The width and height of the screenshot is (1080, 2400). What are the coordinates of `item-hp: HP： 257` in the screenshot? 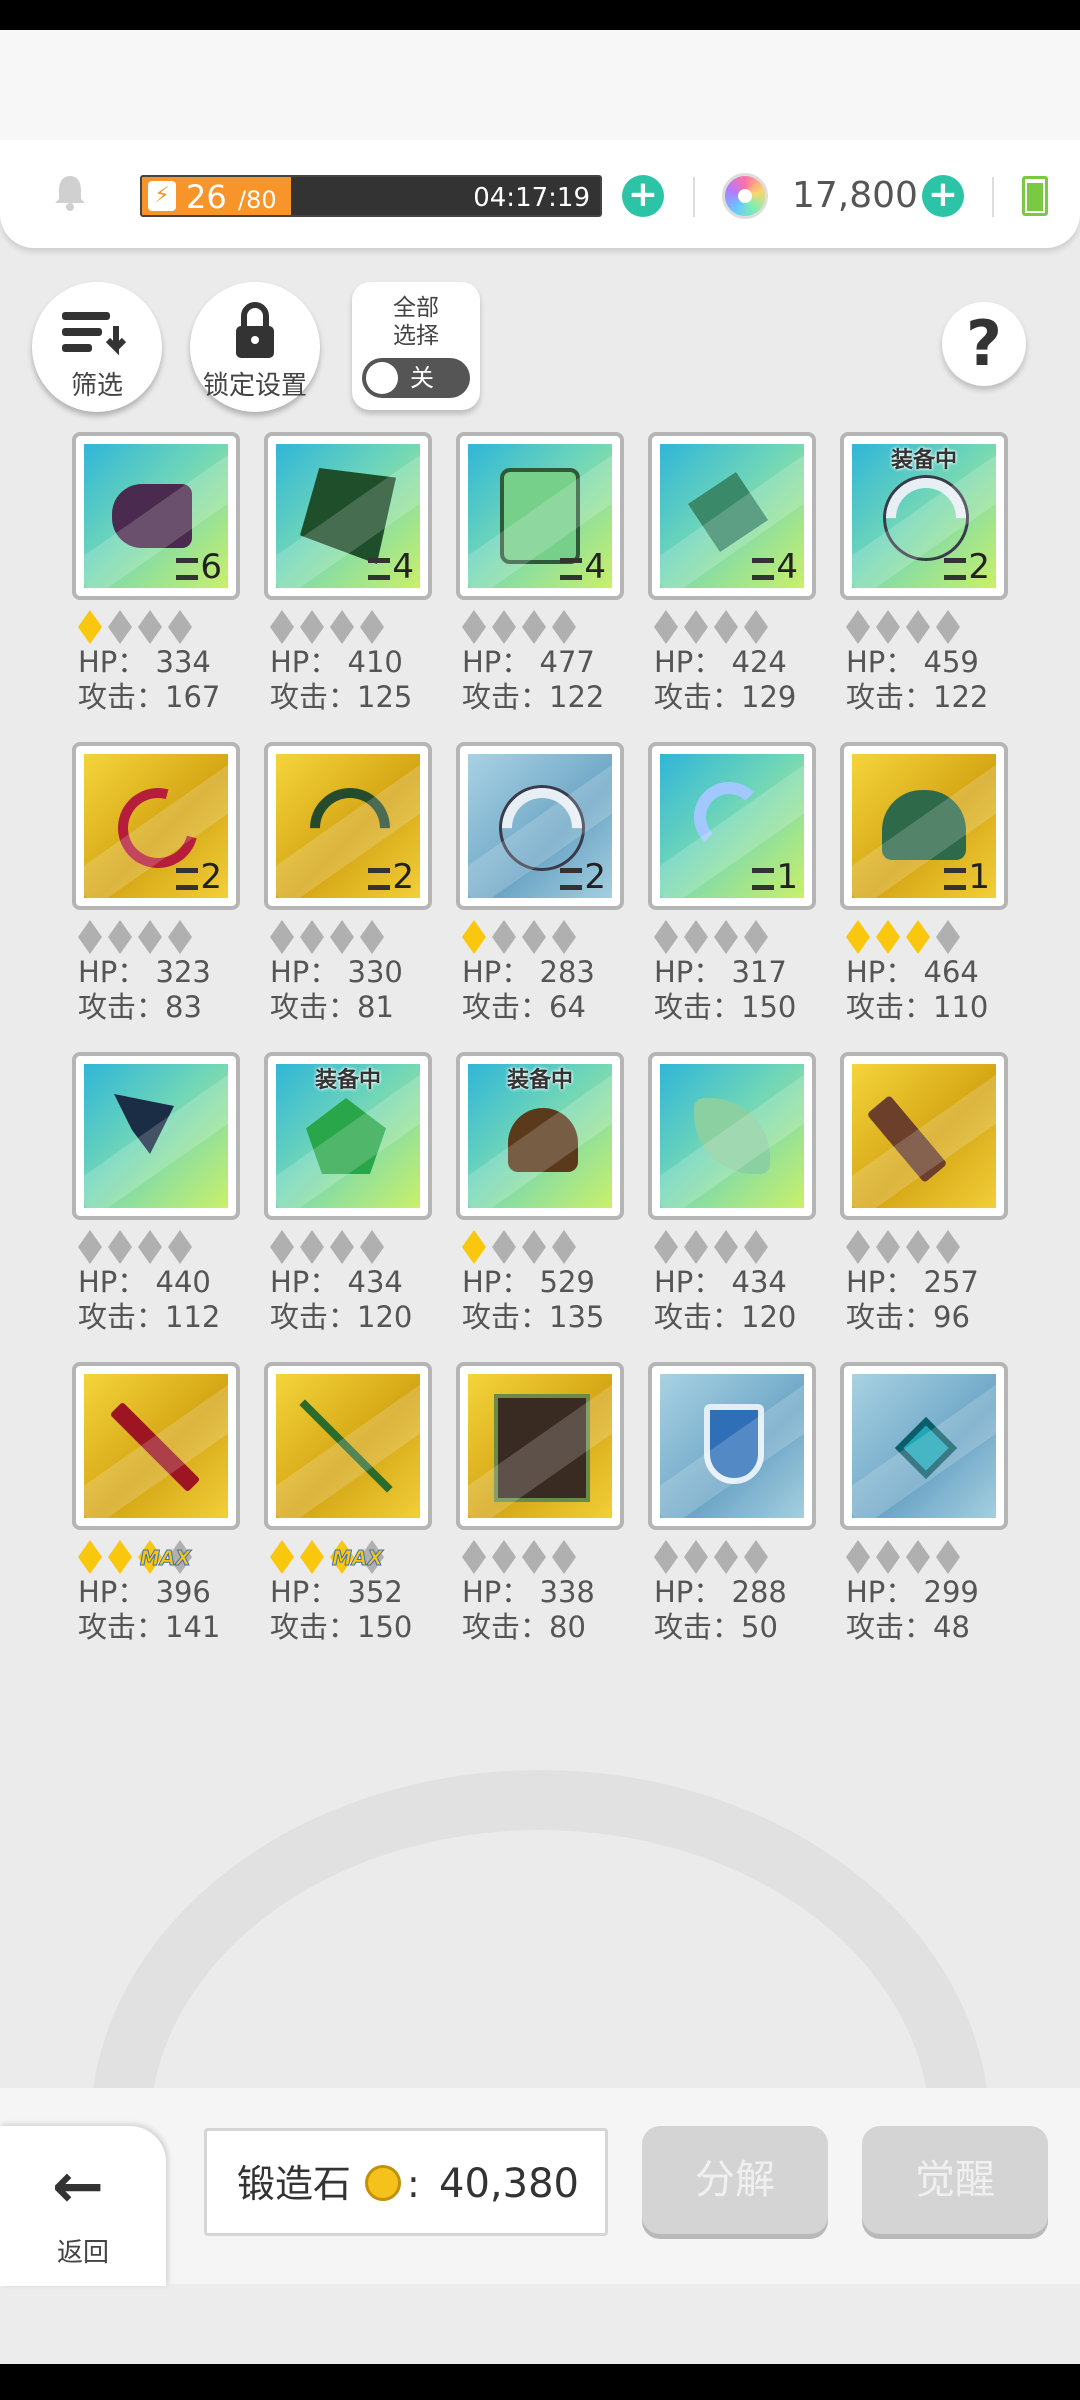 It's located at (912, 1282).